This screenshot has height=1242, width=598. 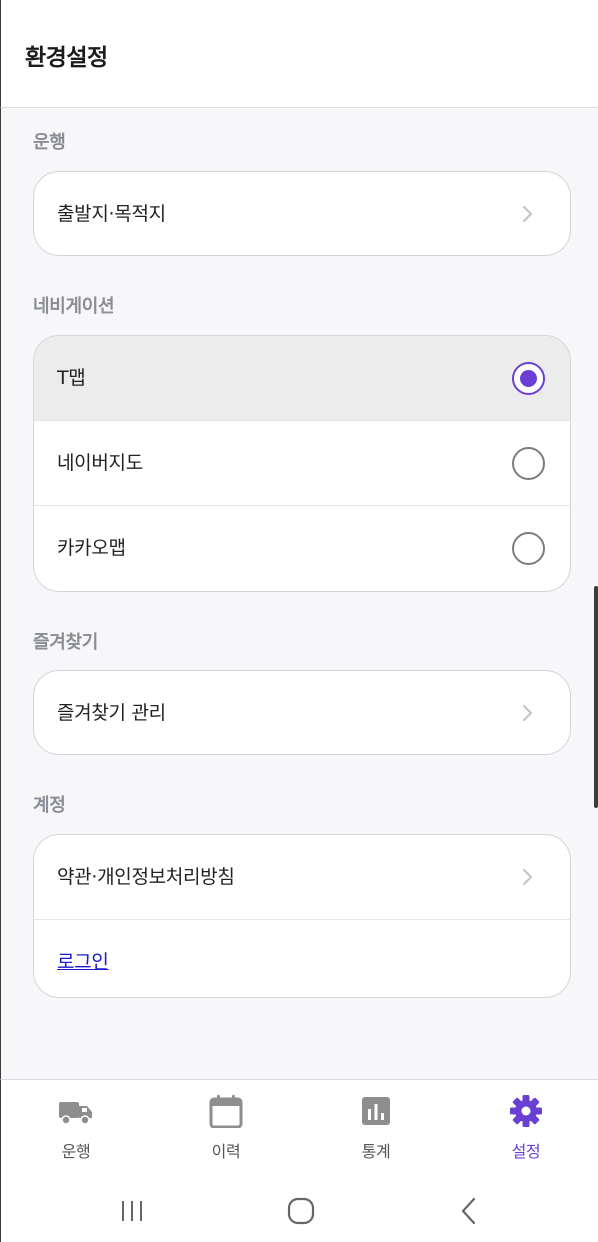 What do you see at coordinates (111, 214) in the screenshot?
I see `origin-destination-label: 출발지·목적지` at bounding box center [111, 214].